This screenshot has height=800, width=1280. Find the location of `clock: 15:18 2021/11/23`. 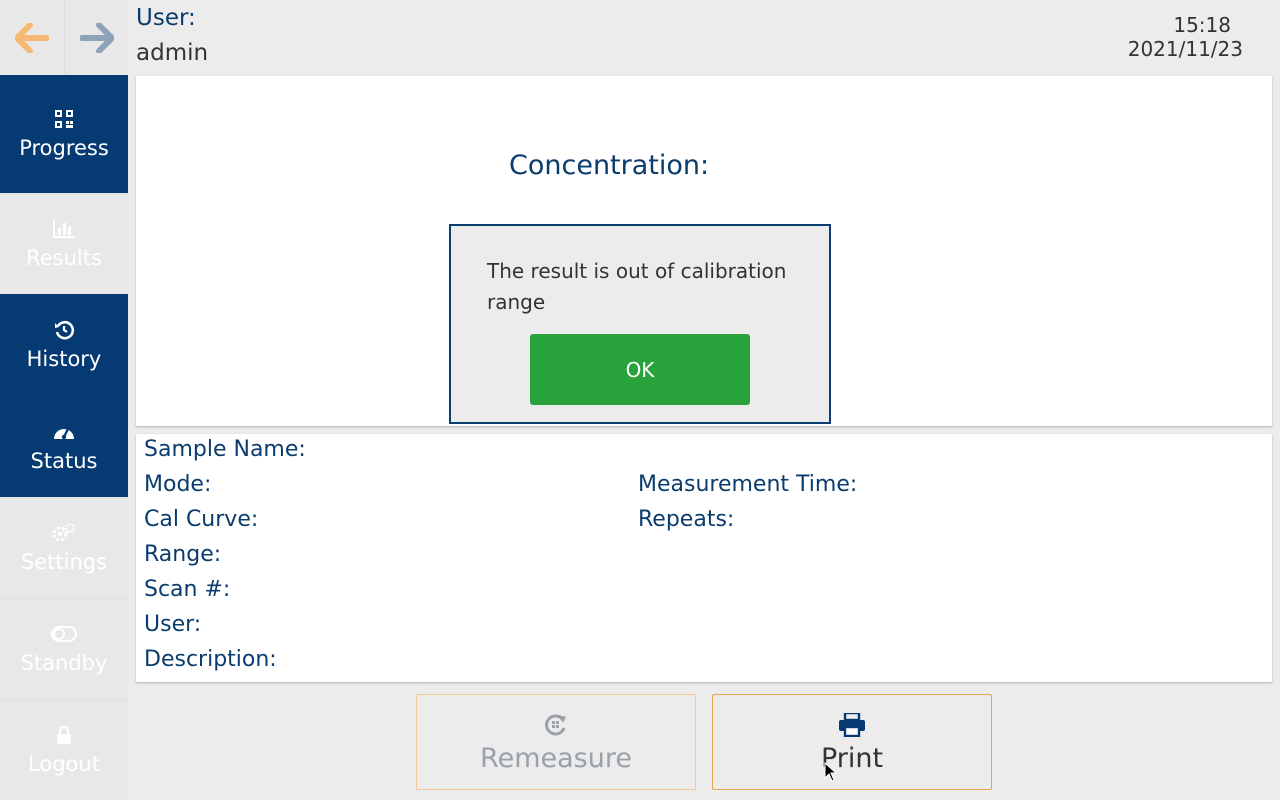

clock: 15:18 2021/11/23 is located at coordinates (1185, 37).